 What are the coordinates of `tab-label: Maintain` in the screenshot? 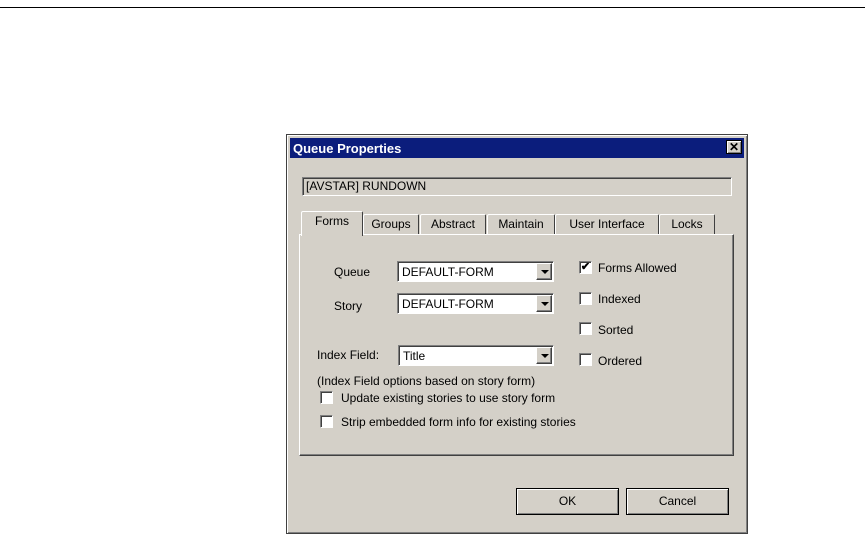 It's located at (521, 224).